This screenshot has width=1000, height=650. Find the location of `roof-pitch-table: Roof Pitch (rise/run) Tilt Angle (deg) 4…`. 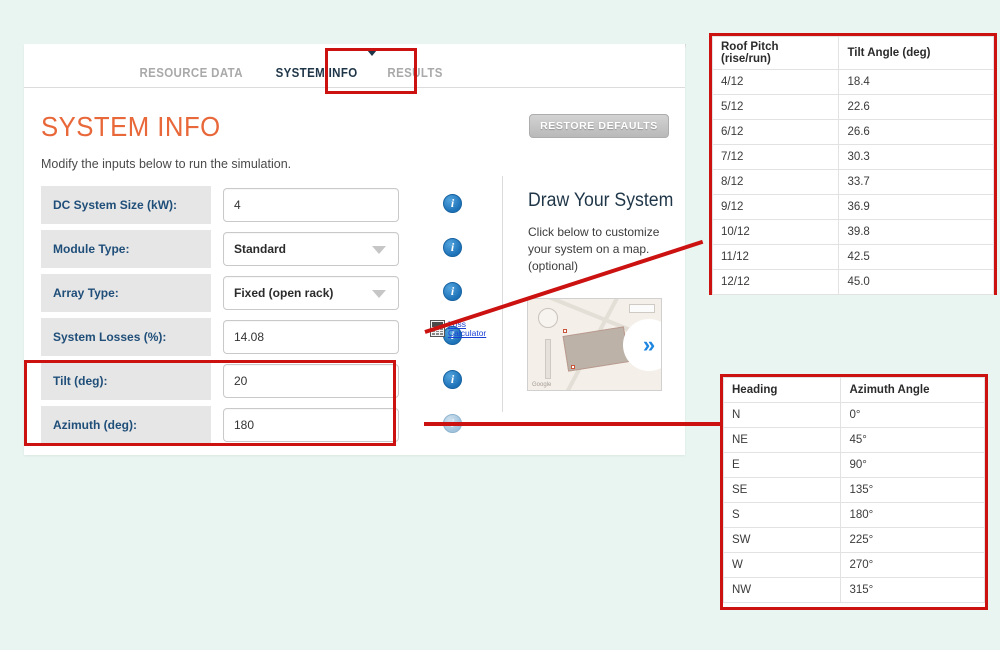

roof-pitch-table: Roof Pitch (rise/run) Tilt Angle (deg) 4… is located at coordinates (852, 165).